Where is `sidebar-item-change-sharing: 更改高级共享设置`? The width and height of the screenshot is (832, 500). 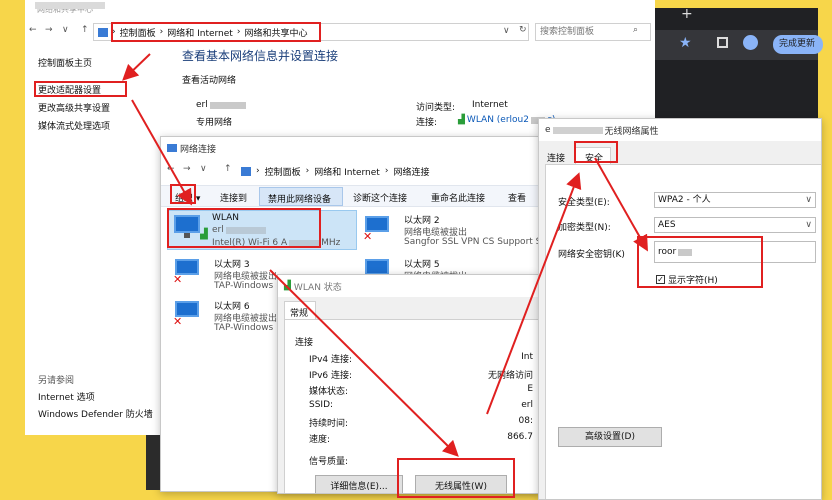 sidebar-item-change-sharing: 更改高级共享设置 is located at coordinates (74, 107).